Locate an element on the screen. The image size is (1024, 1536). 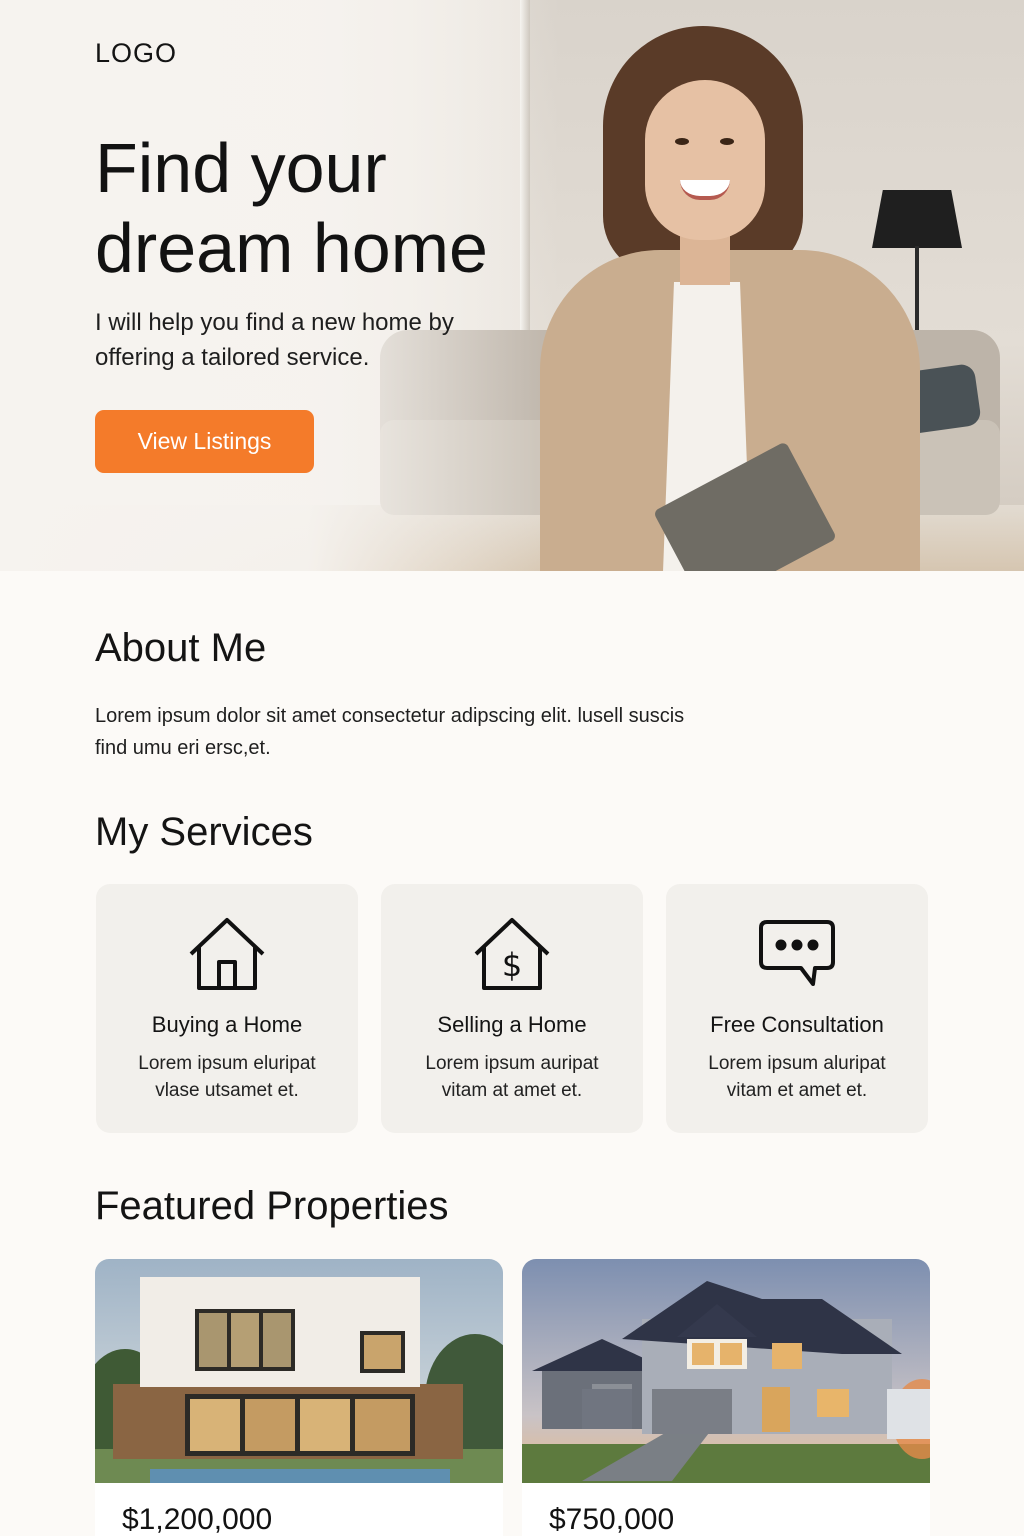
house-dollar-icon: $ is located at coordinates (512, 954).